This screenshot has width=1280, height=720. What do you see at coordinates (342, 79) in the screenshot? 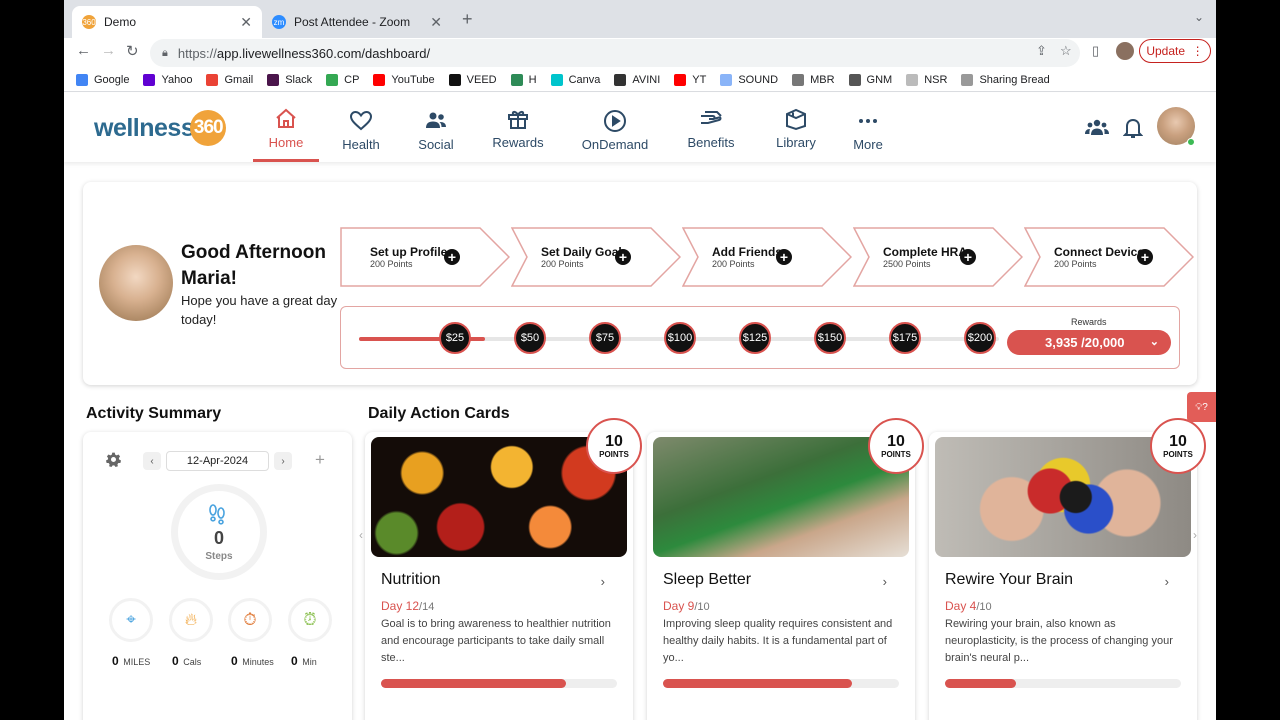
I see `bookmark-item: CP` at bounding box center [342, 79].